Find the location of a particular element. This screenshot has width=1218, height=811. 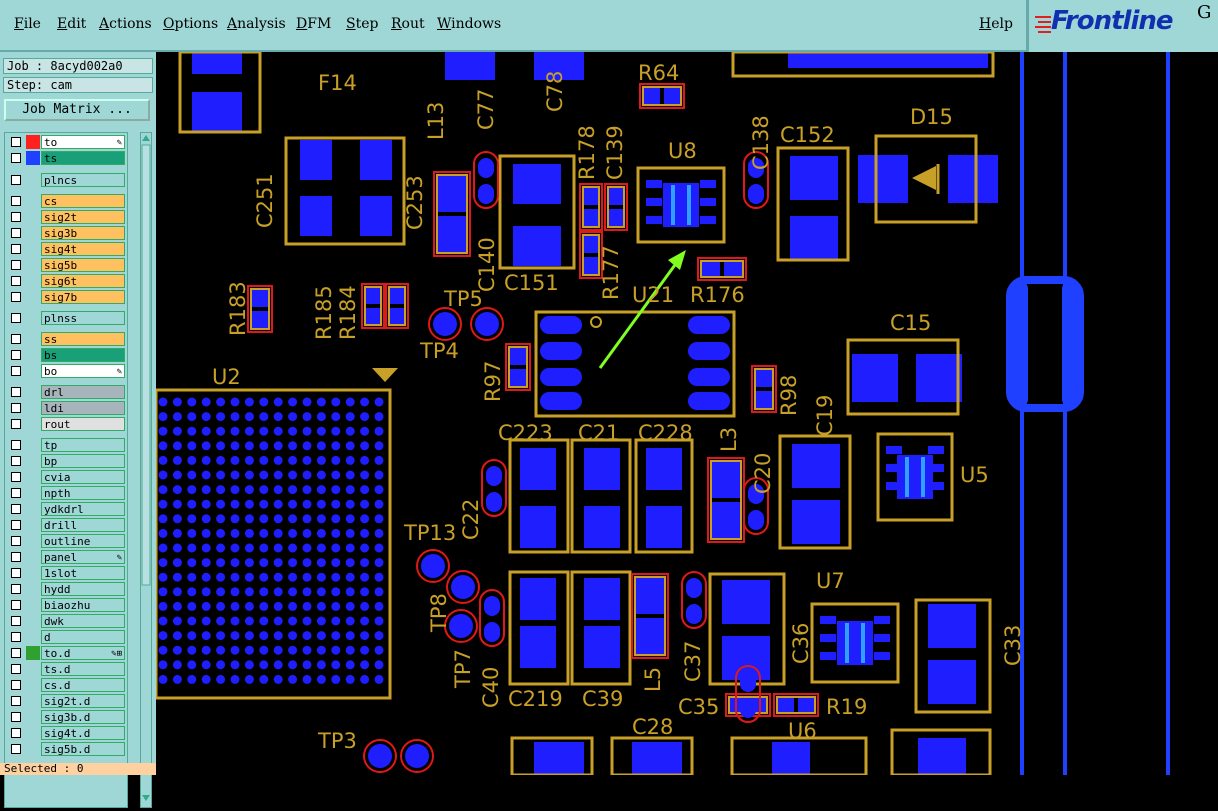

layer-row-sig6t: sig6t is located at coordinates (67, 281).